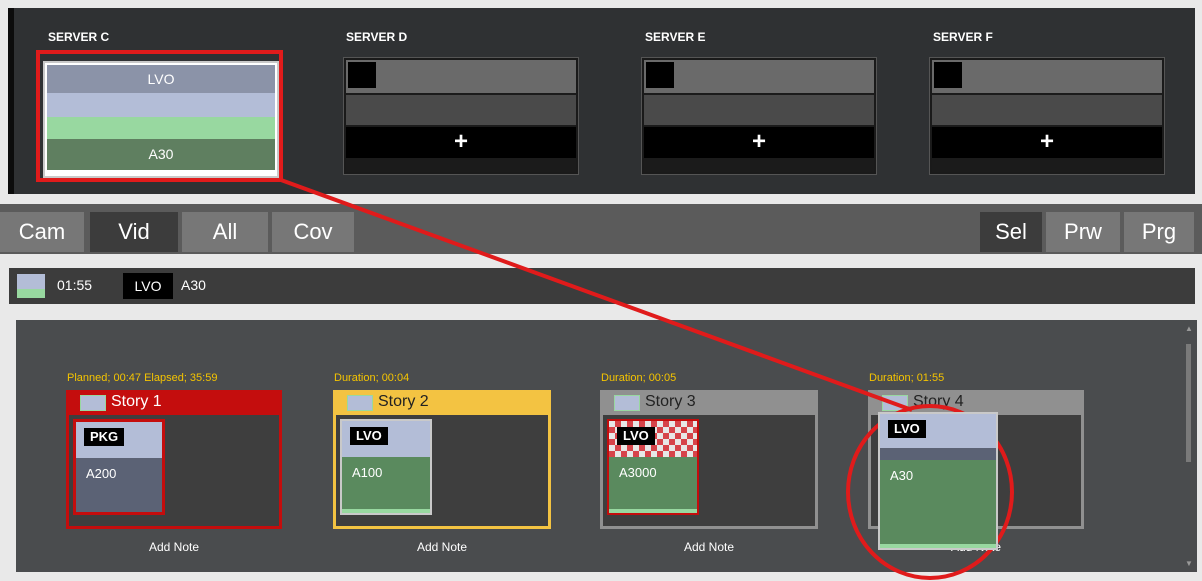 The height and width of the screenshot is (581, 1202). I want to click on clip-code: A30, so click(193, 285).